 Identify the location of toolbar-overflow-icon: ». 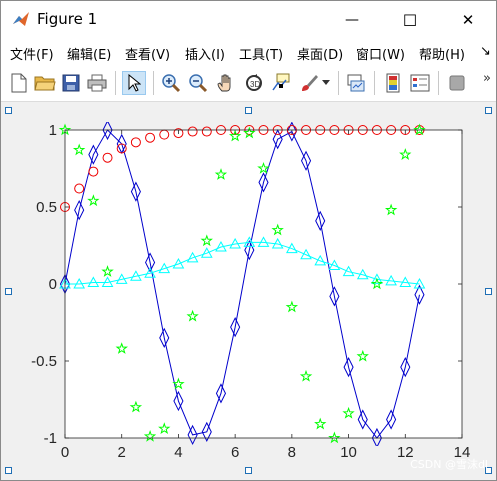
(487, 78).